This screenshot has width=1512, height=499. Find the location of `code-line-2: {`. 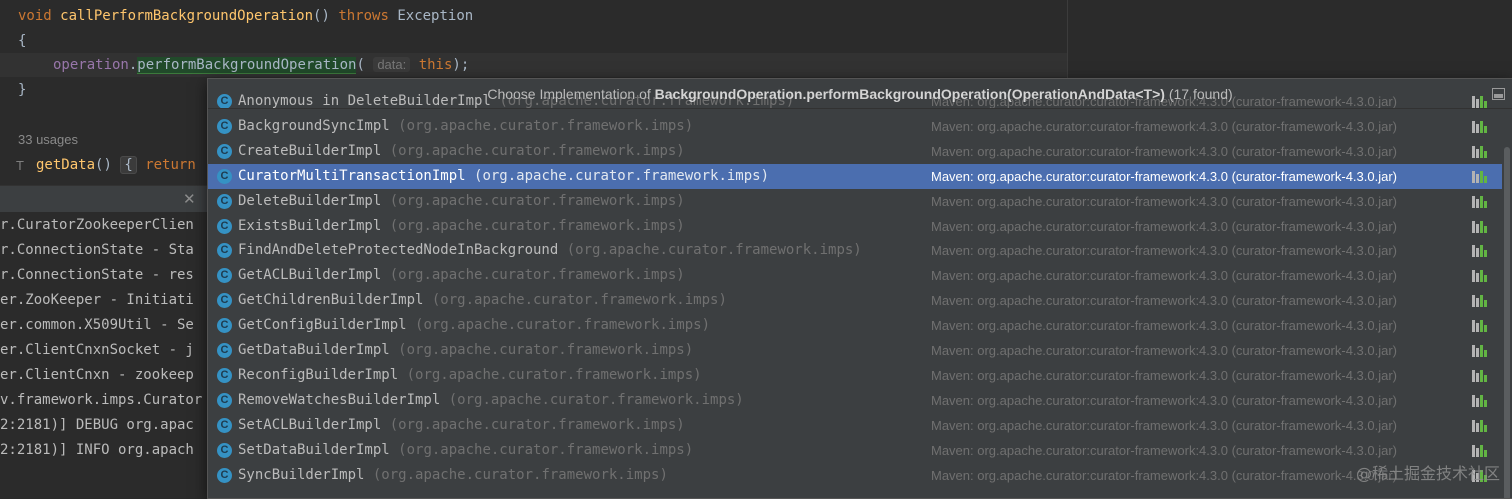

code-line-2: { is located at coordinates (22, 41).